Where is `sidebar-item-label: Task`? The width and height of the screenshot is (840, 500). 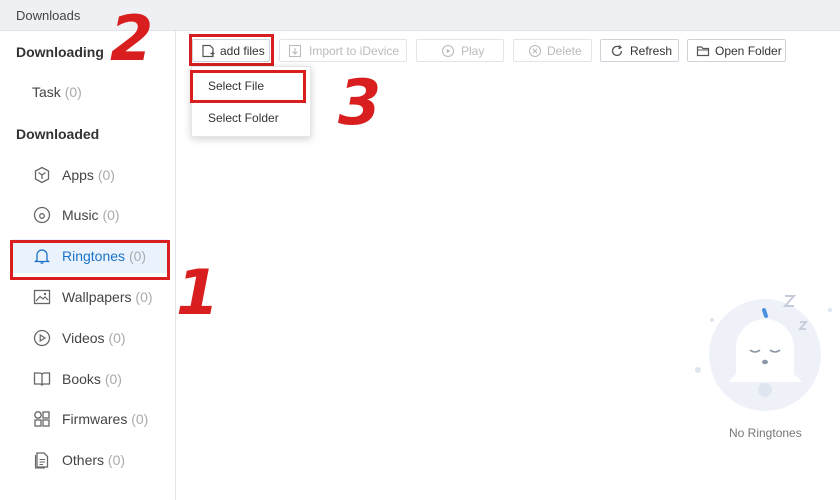
sidebar-item-label: Task is located at coordinates (46, 92).